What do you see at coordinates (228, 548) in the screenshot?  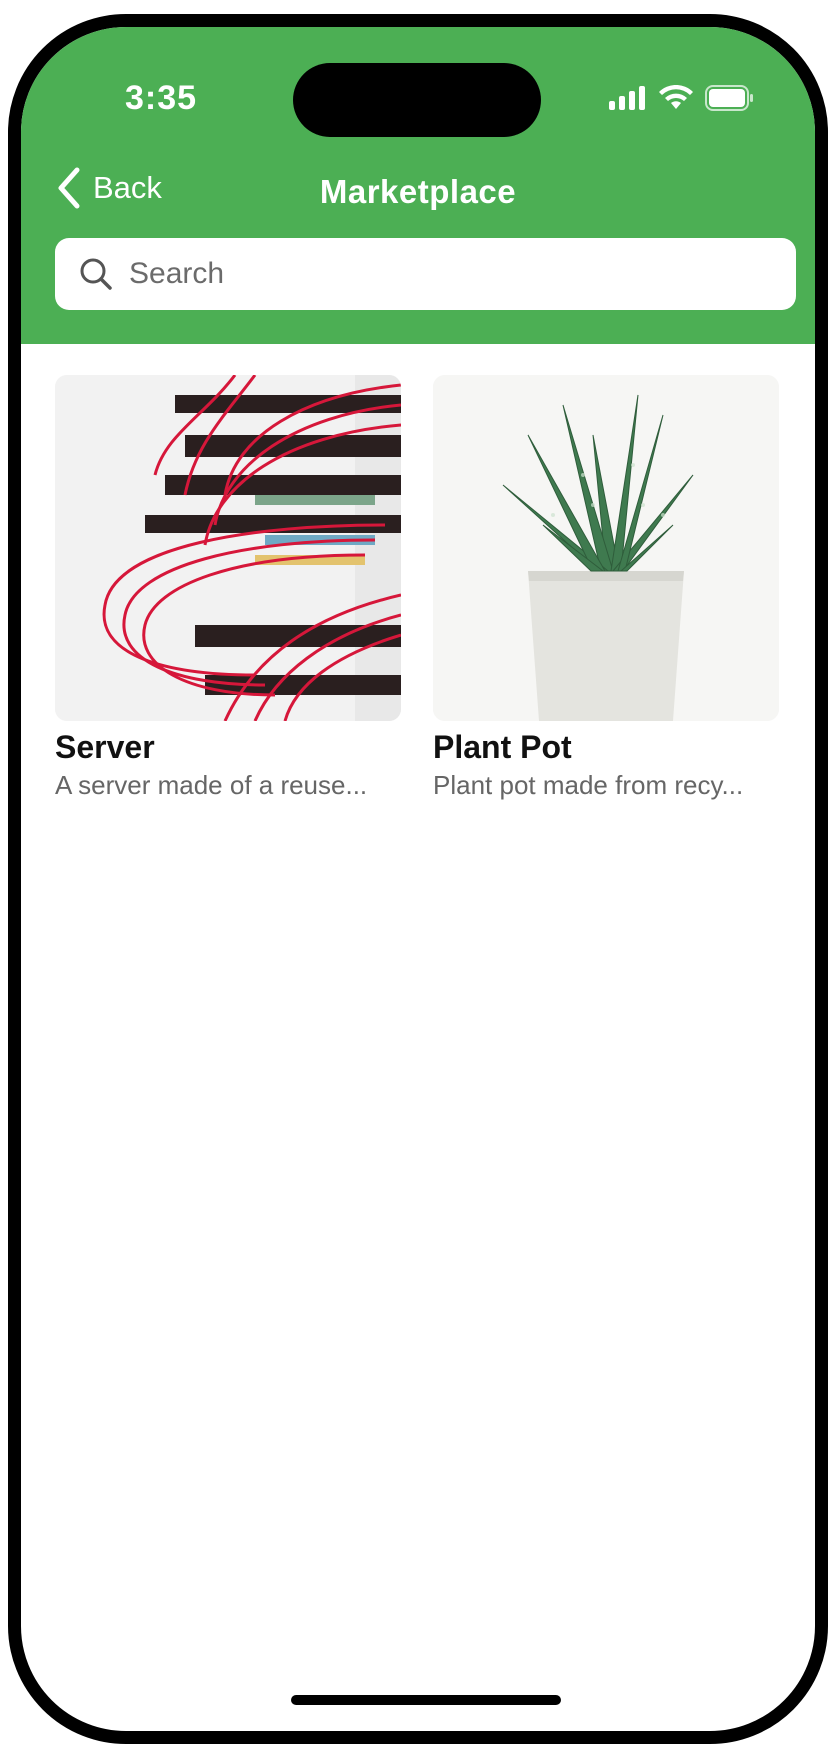 I see `server-image` at bounding box center [228, 548].